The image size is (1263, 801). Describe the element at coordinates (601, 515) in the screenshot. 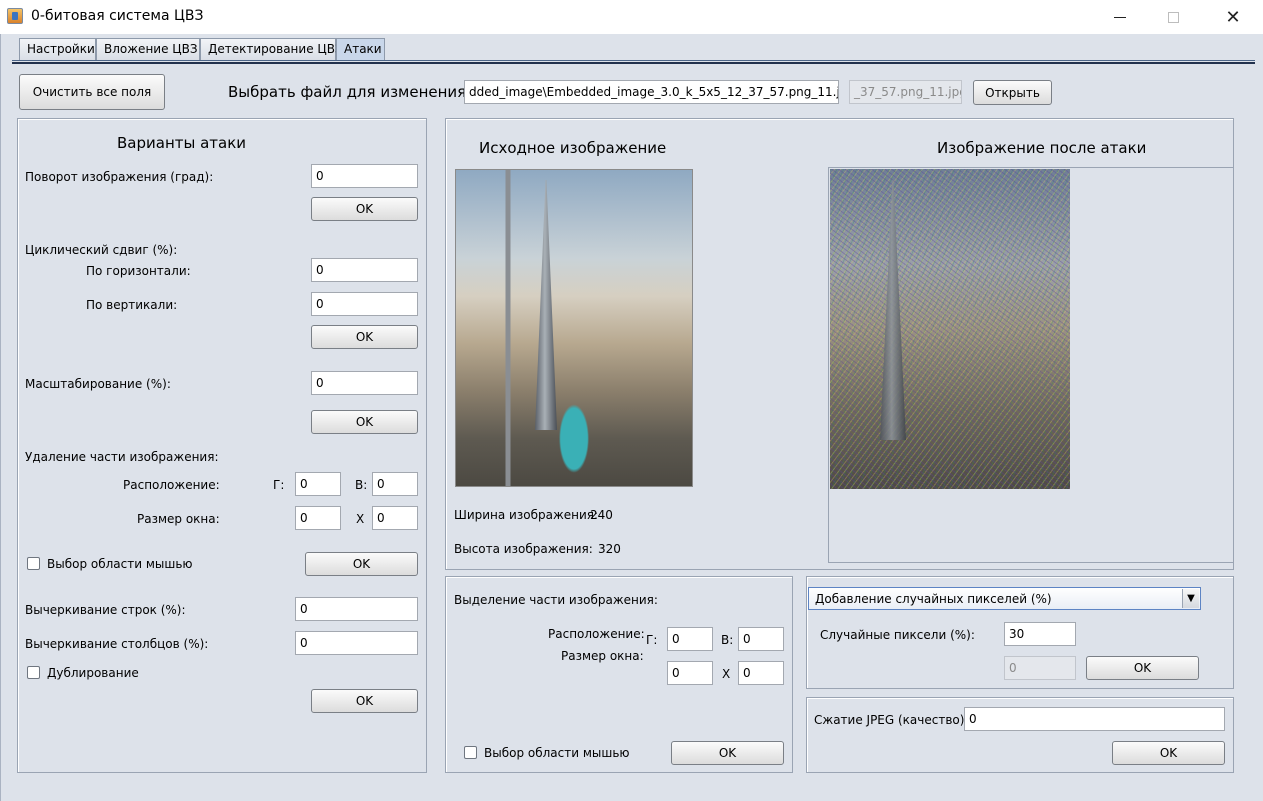

I see `image-width-value: 240` at that location.